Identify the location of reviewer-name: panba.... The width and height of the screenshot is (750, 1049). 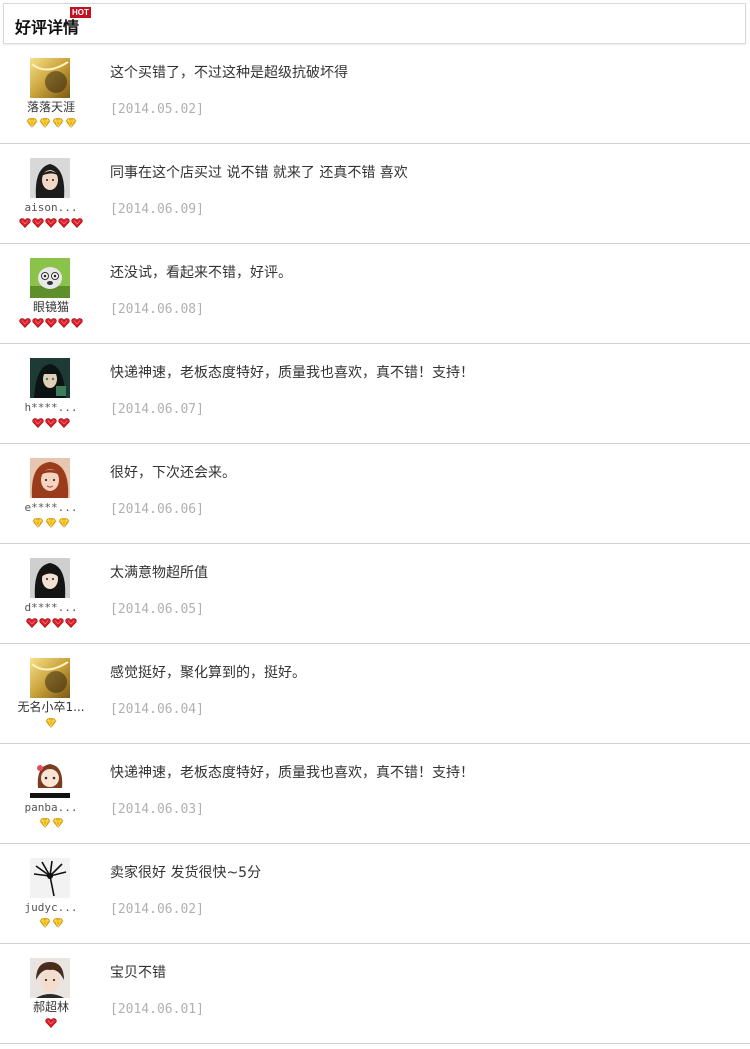
(51, 807).